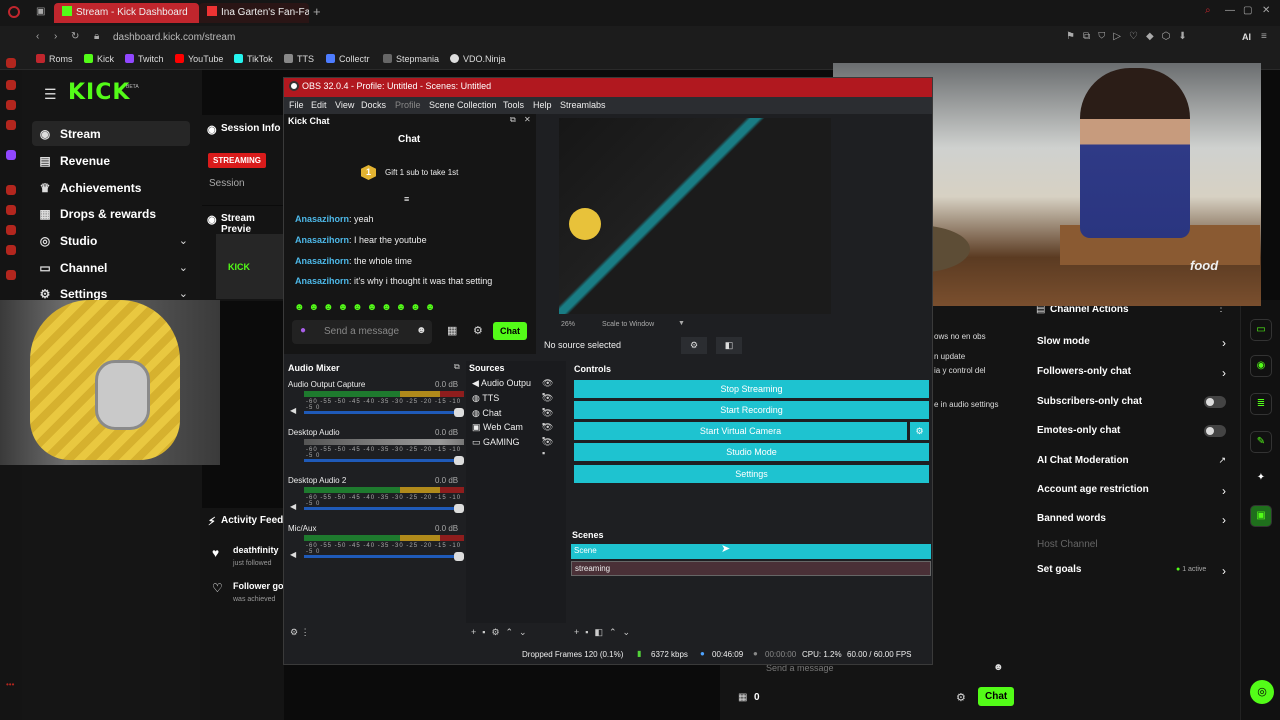 Image resolution: width=1280 pixels, height=720 pixels. I want to click on reload-icon: ↻, so click(75, 36).